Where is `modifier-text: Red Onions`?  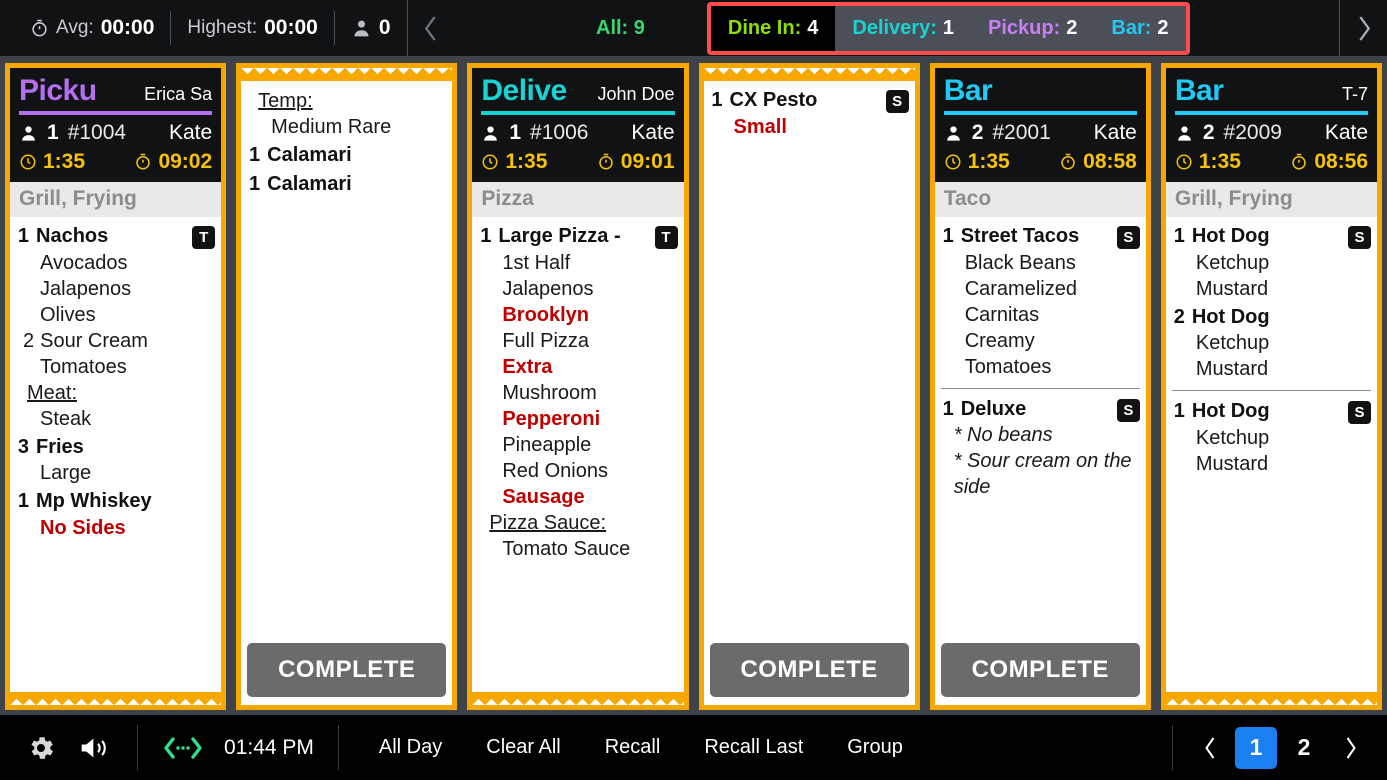 modifier-text: Red Onions is located at coordinates (555, 470).